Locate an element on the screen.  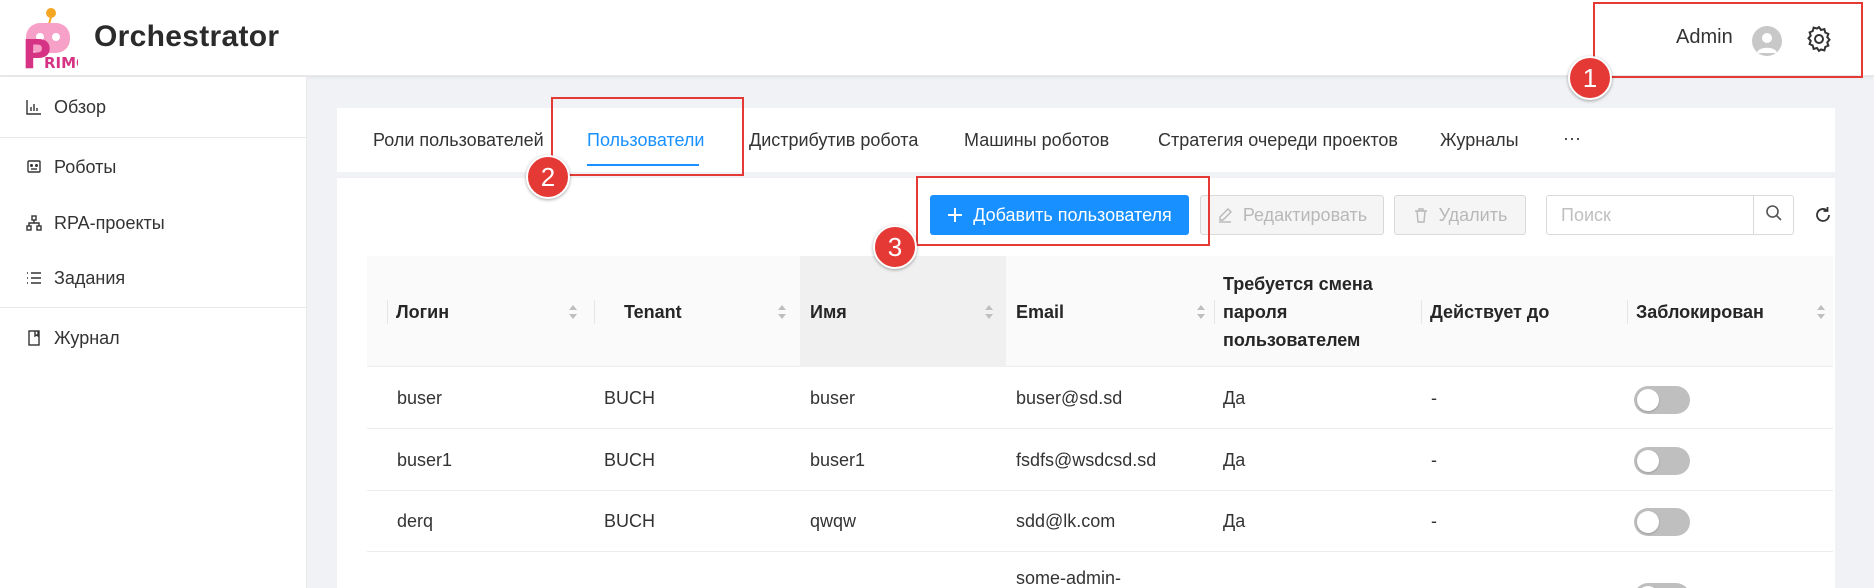
logo-text: RIMO is located at coordinates (61, 62).